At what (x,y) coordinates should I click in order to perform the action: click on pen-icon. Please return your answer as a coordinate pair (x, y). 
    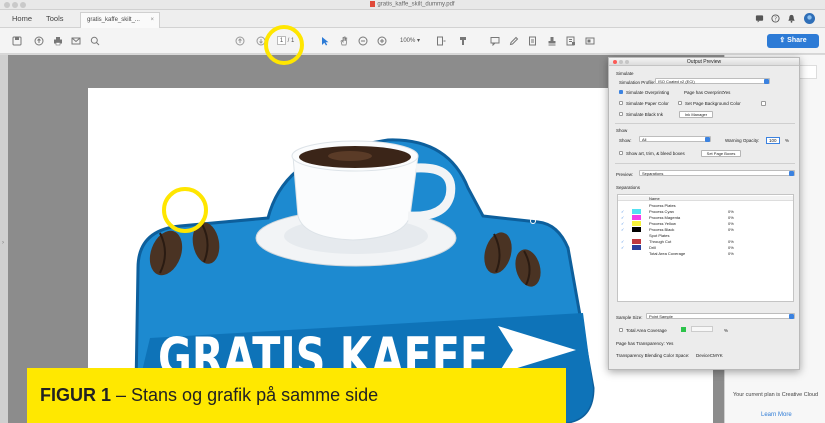
    Looking at the image, I should click on (514, 41).